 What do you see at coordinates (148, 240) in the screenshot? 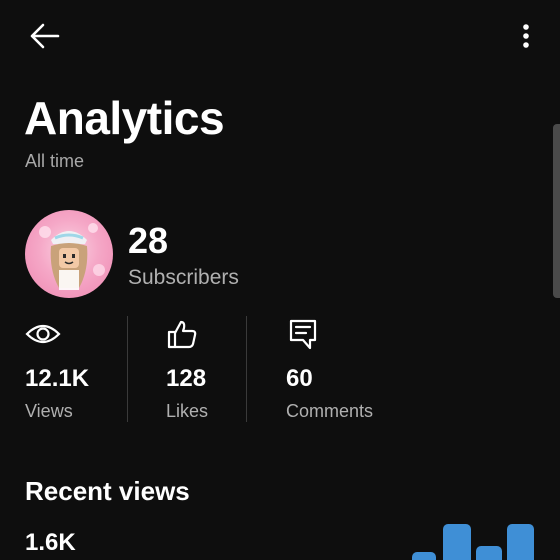
I see `subscriber-count: 28` at bounding box center [148, 240].